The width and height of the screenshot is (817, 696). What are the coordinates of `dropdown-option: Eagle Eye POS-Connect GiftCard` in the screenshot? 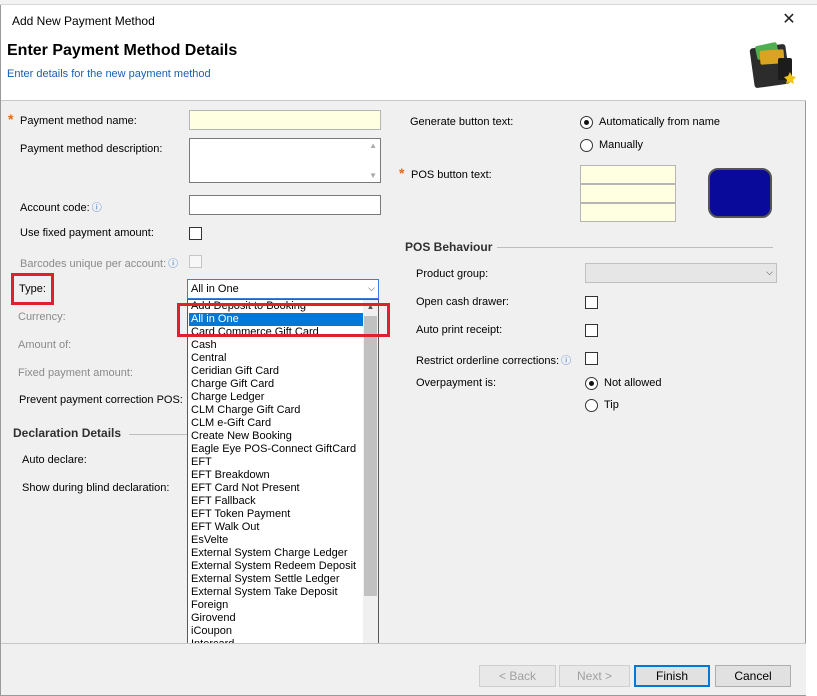 It's located at (276, 449).